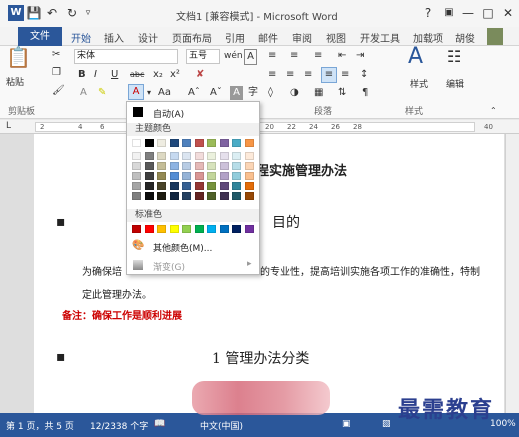 The image size is (519, 437). What do you see at coordinates (465, 37) in the screenshot?
I see `user-name: 胡俊` at bounding box center [465, 37].